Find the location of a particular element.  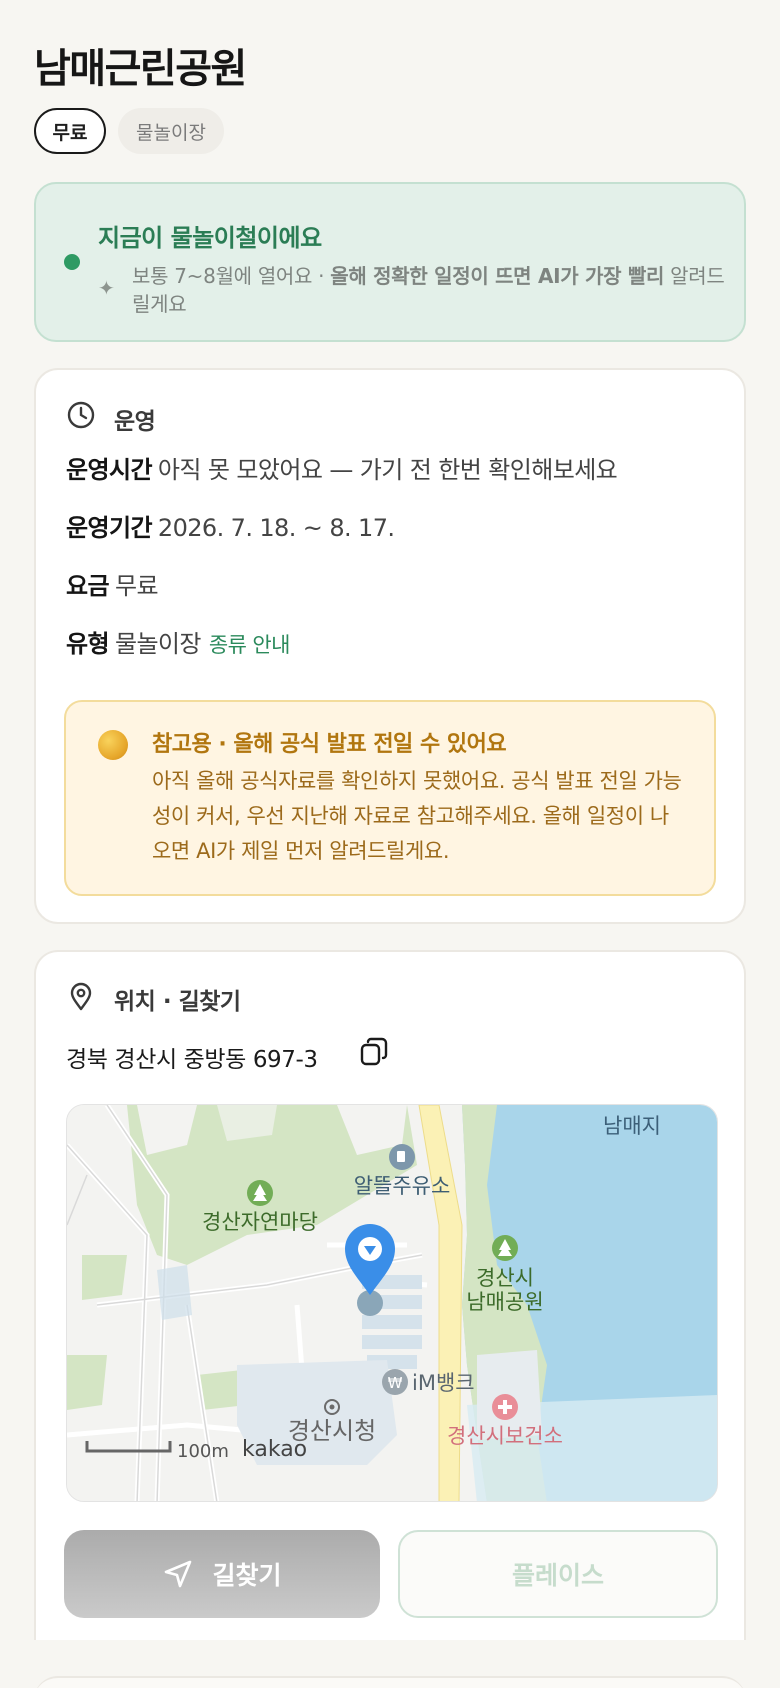

map-label-park-2: 남매공원 is located at coordinates (504, 1302).